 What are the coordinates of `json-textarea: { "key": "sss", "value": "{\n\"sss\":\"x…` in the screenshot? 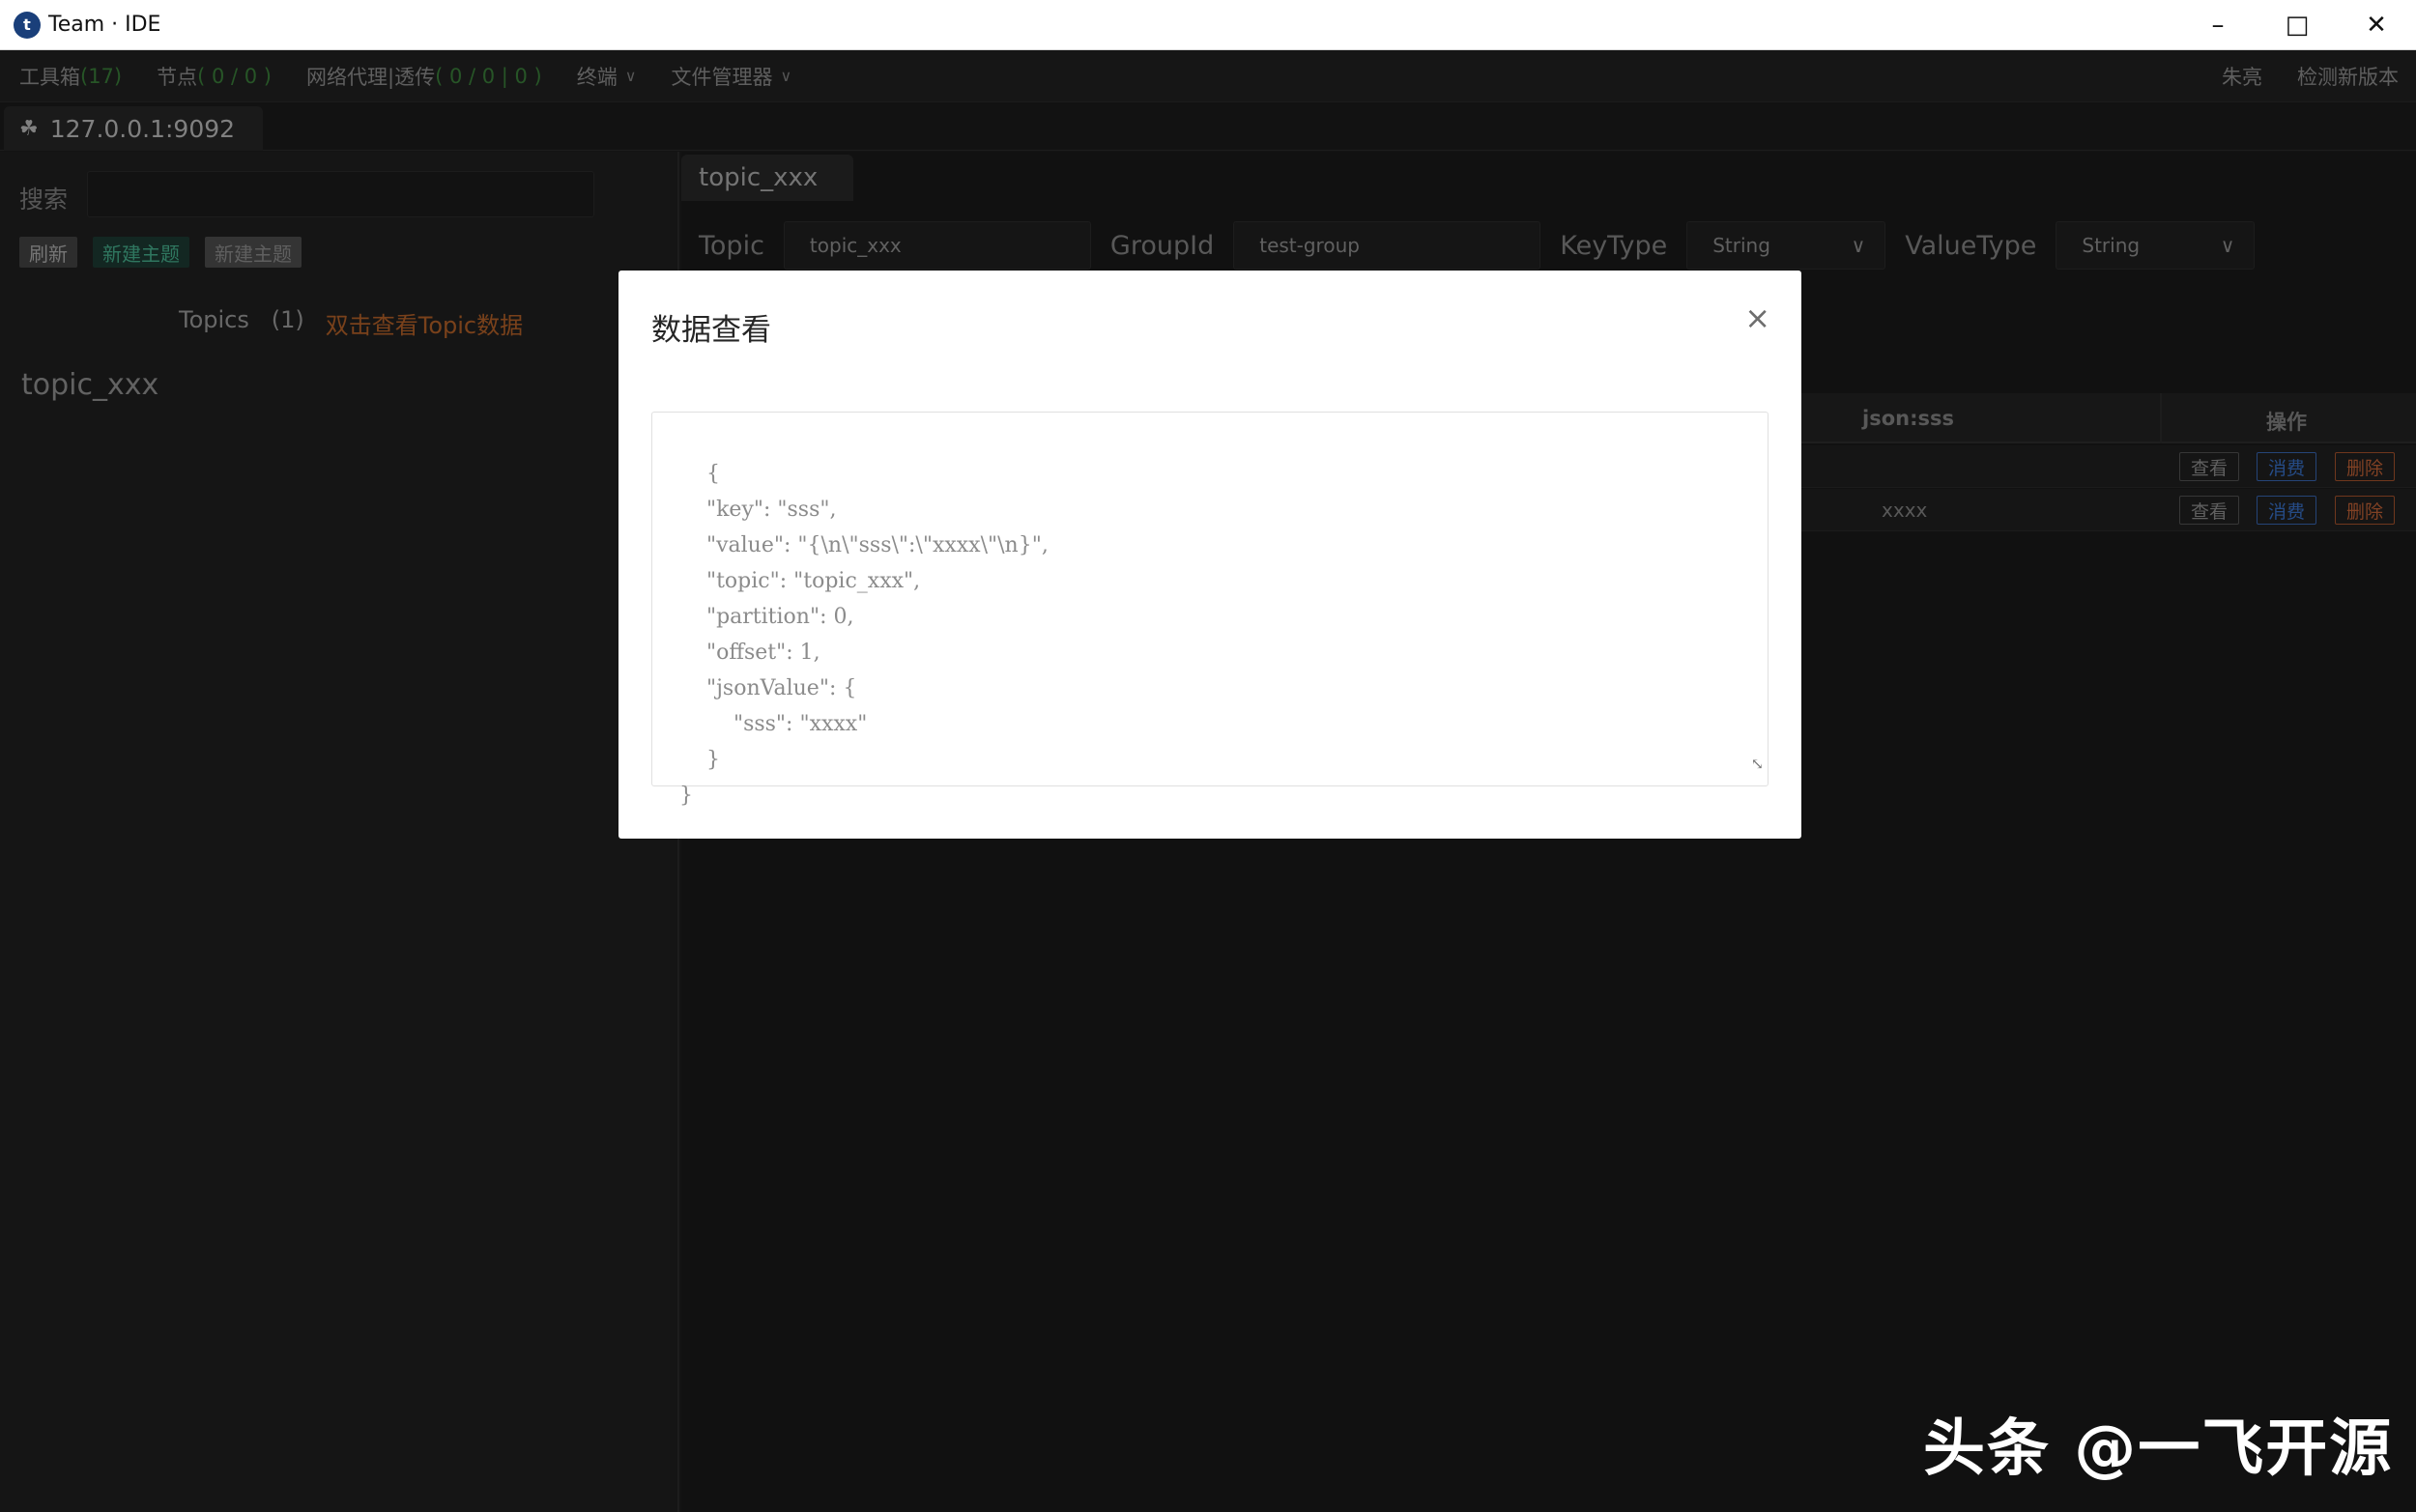 It's located at (1210, 610).